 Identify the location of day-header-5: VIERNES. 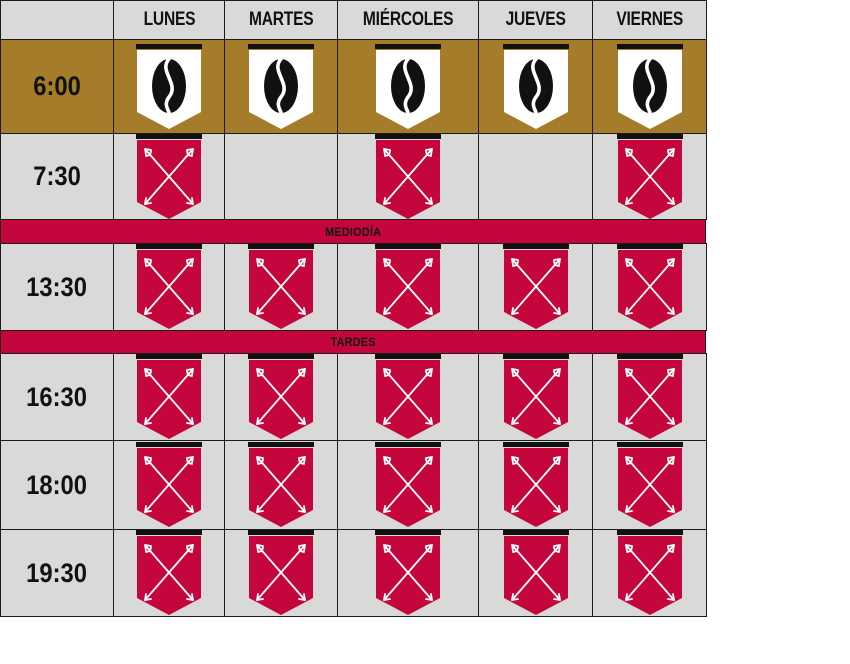
(649, 20).